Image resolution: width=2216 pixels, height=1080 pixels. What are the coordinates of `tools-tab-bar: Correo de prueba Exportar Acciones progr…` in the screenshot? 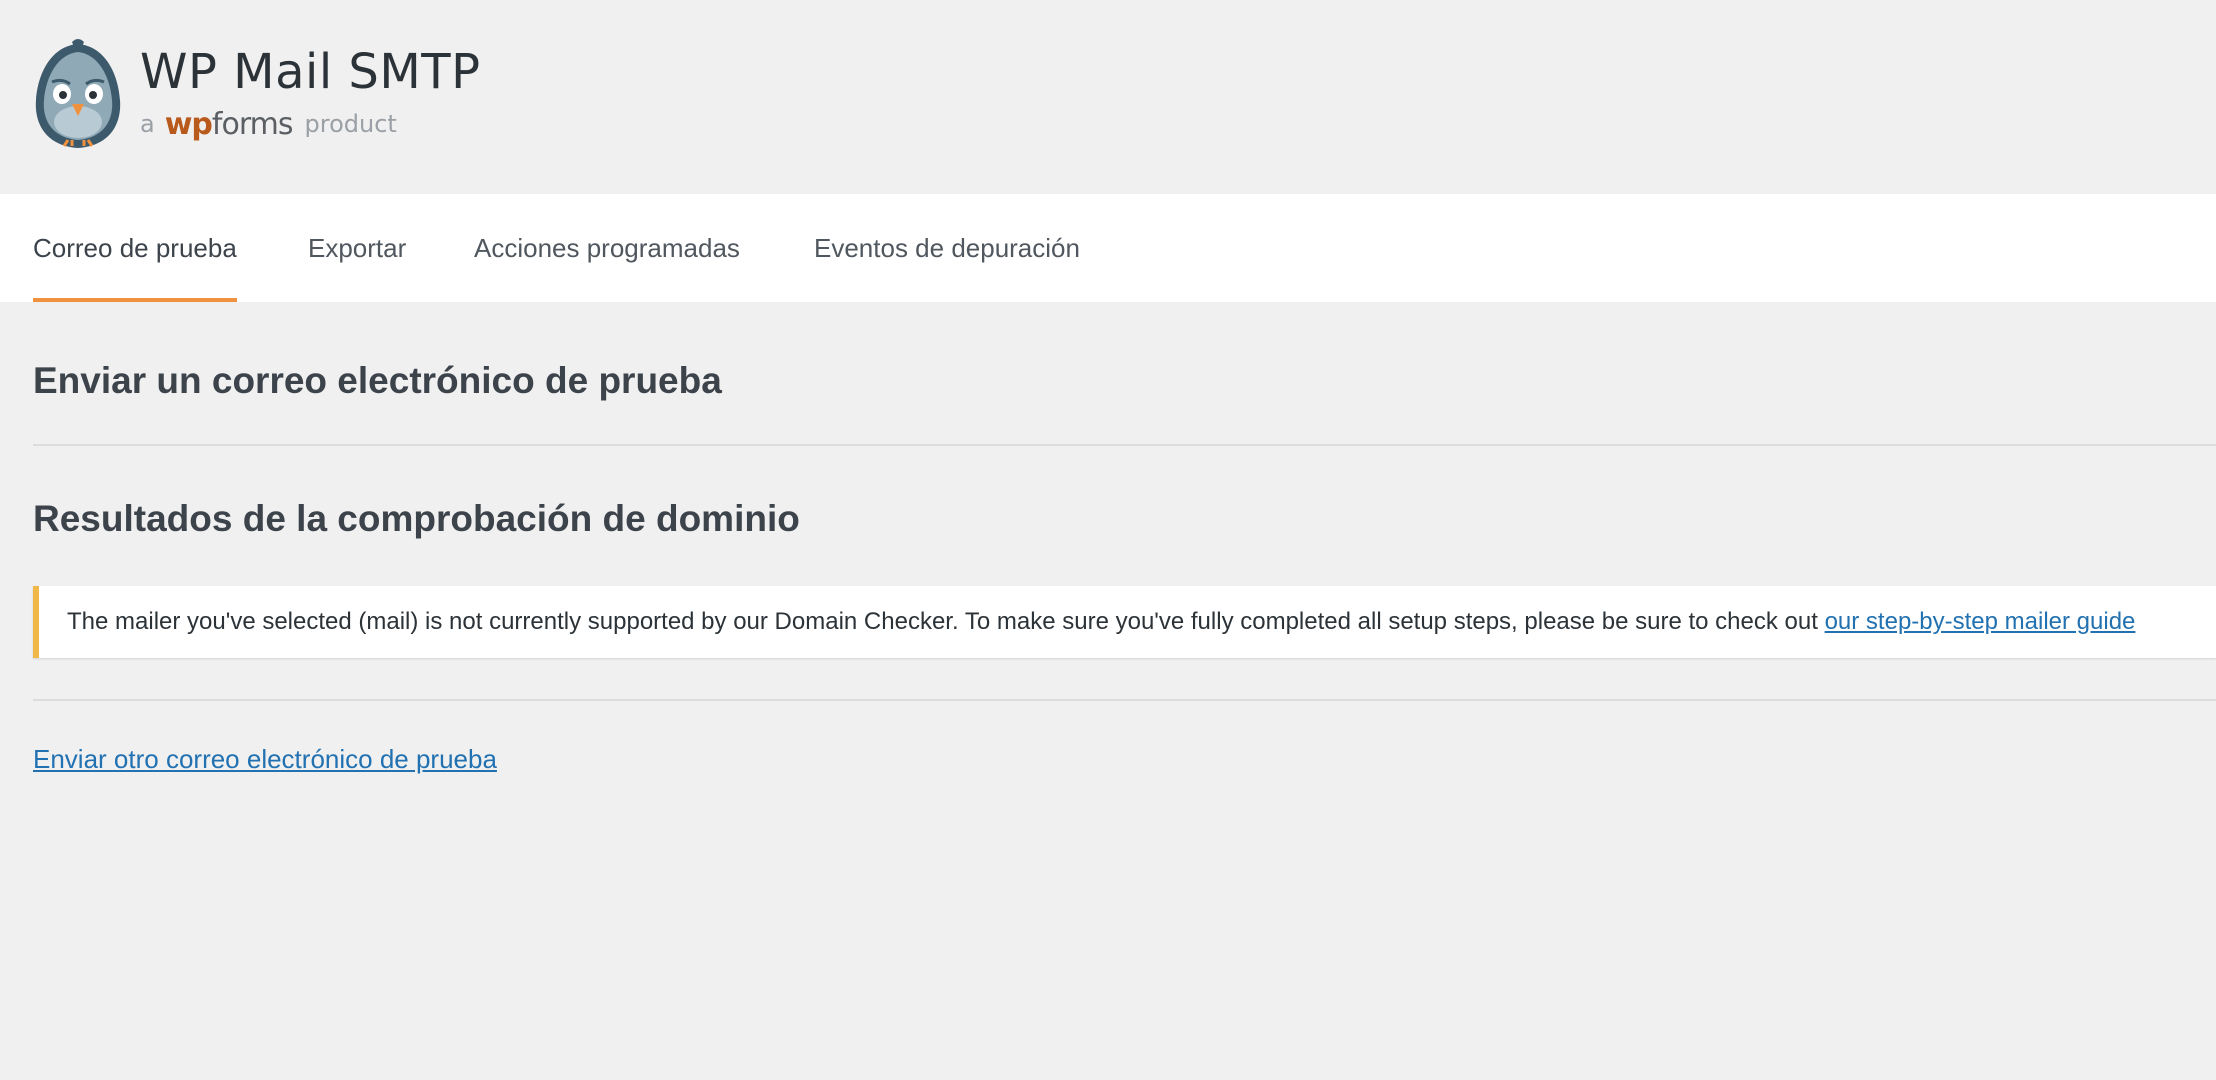 It's located at (1108, 248).